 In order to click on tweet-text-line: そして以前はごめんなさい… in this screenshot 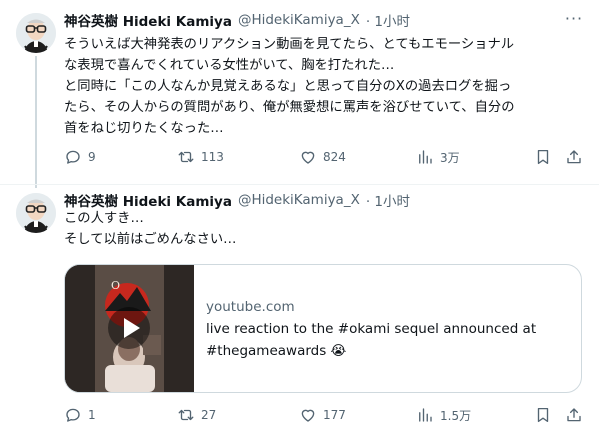, I will do `click(150, 239)`.